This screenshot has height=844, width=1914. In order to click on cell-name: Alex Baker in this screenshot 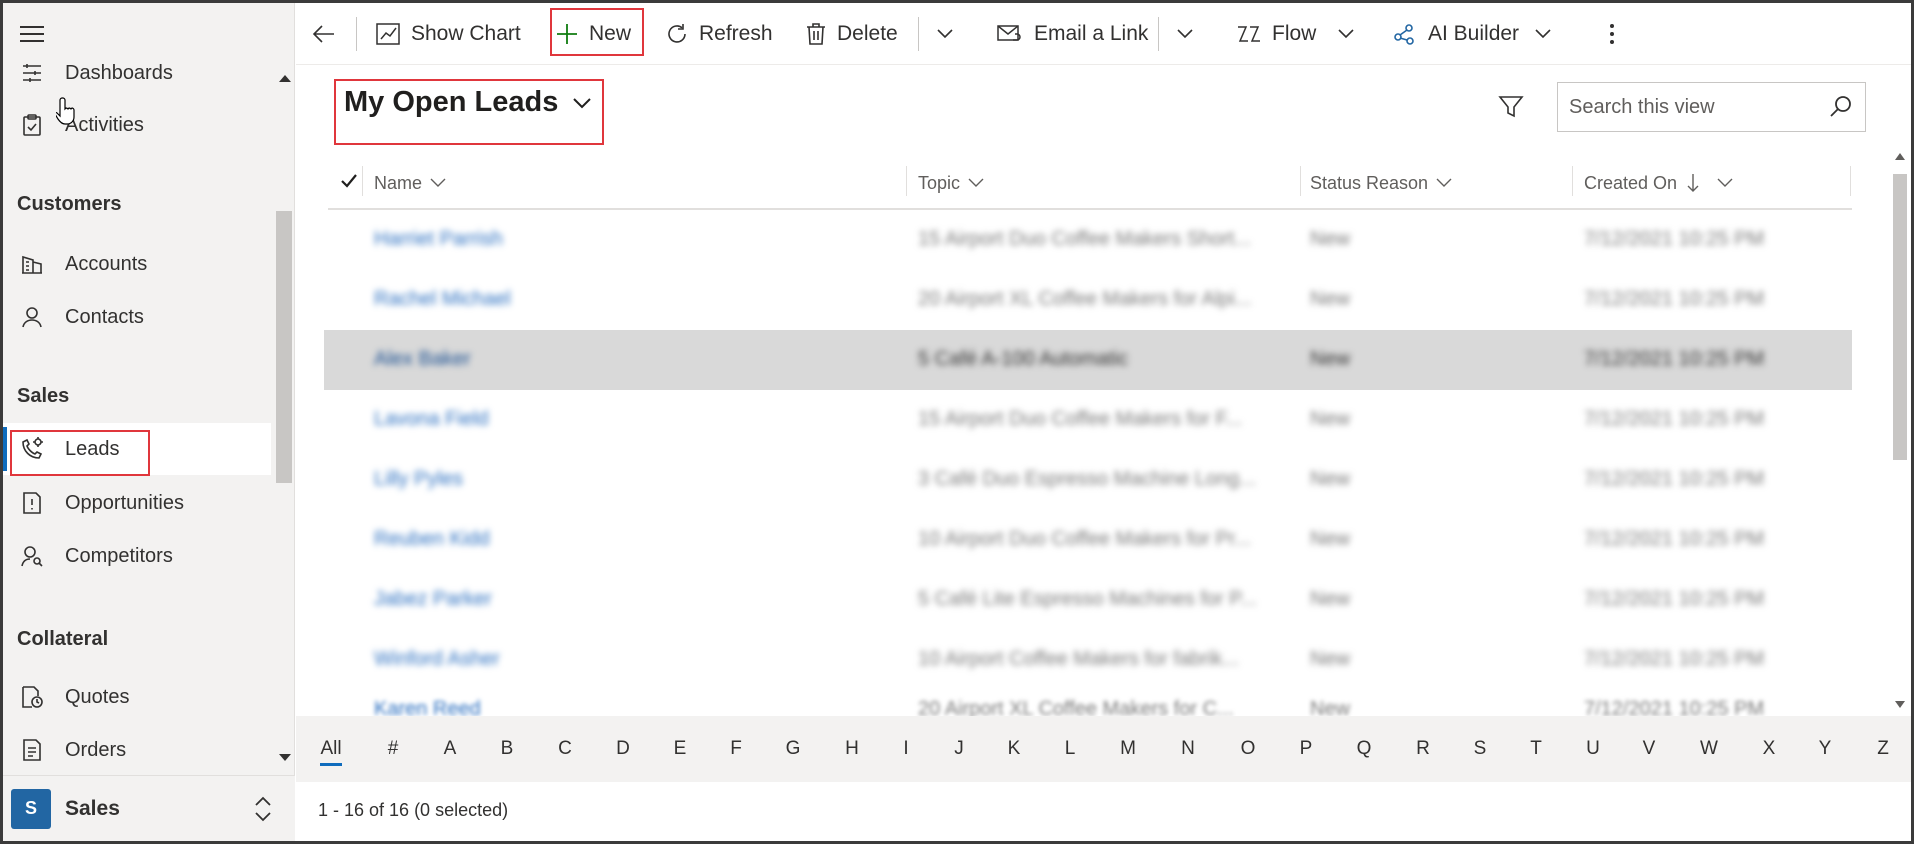, I will do `click(422, 359)`.